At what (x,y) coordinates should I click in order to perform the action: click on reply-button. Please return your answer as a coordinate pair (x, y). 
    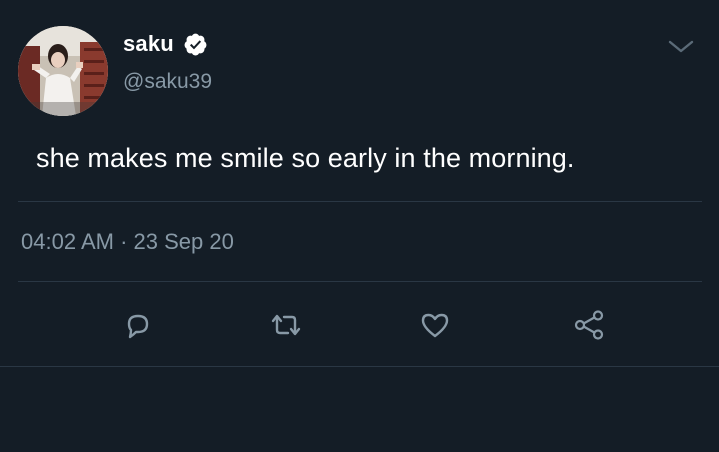
    Looking at the image, I should click on (138, 325).